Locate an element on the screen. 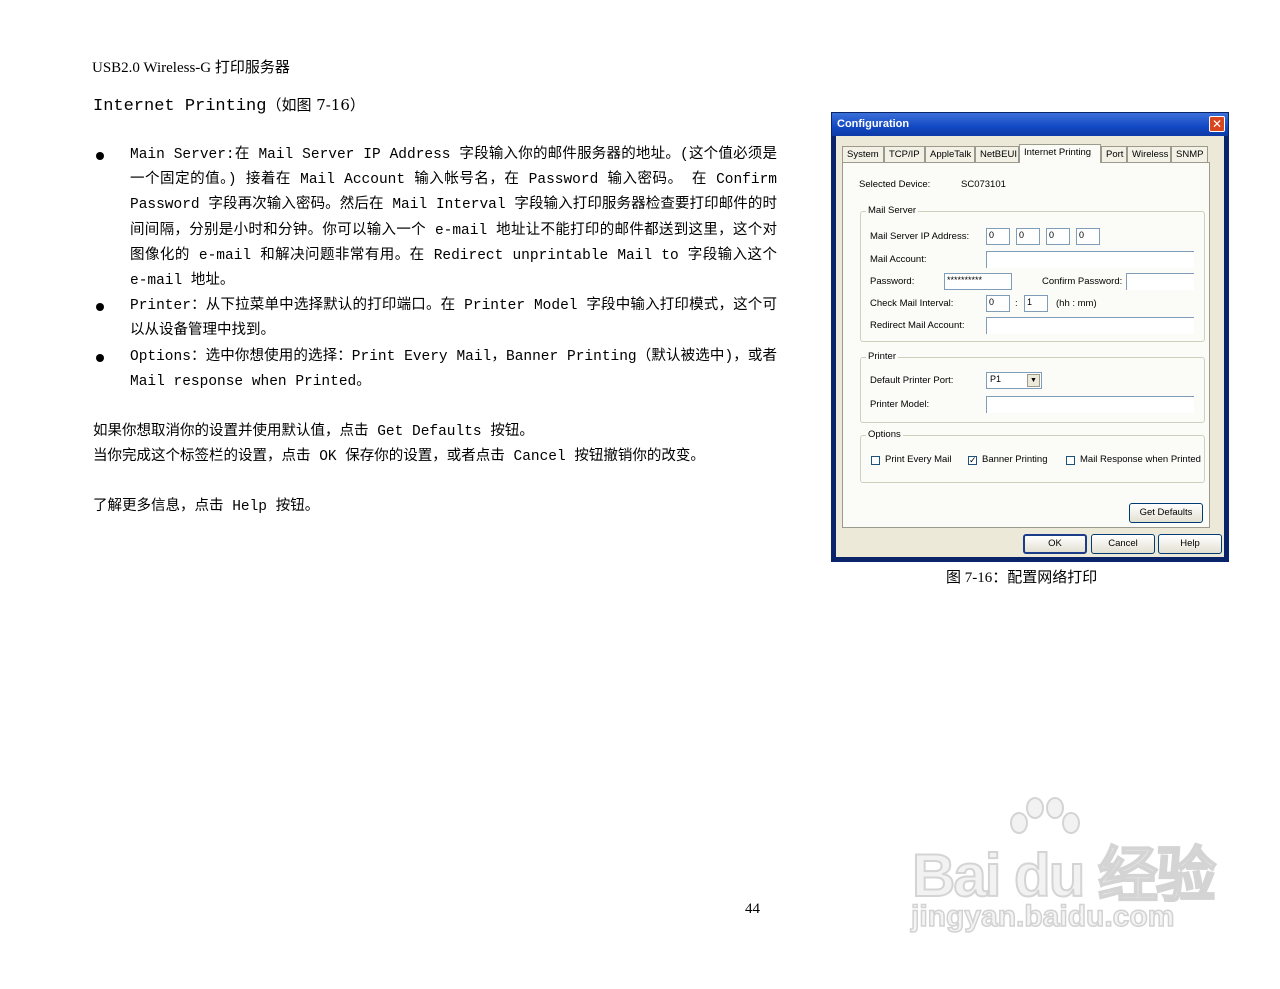 The image size is (1280, 989). tab-netbeui: NetBEUI is located at coordinates (997, 154).